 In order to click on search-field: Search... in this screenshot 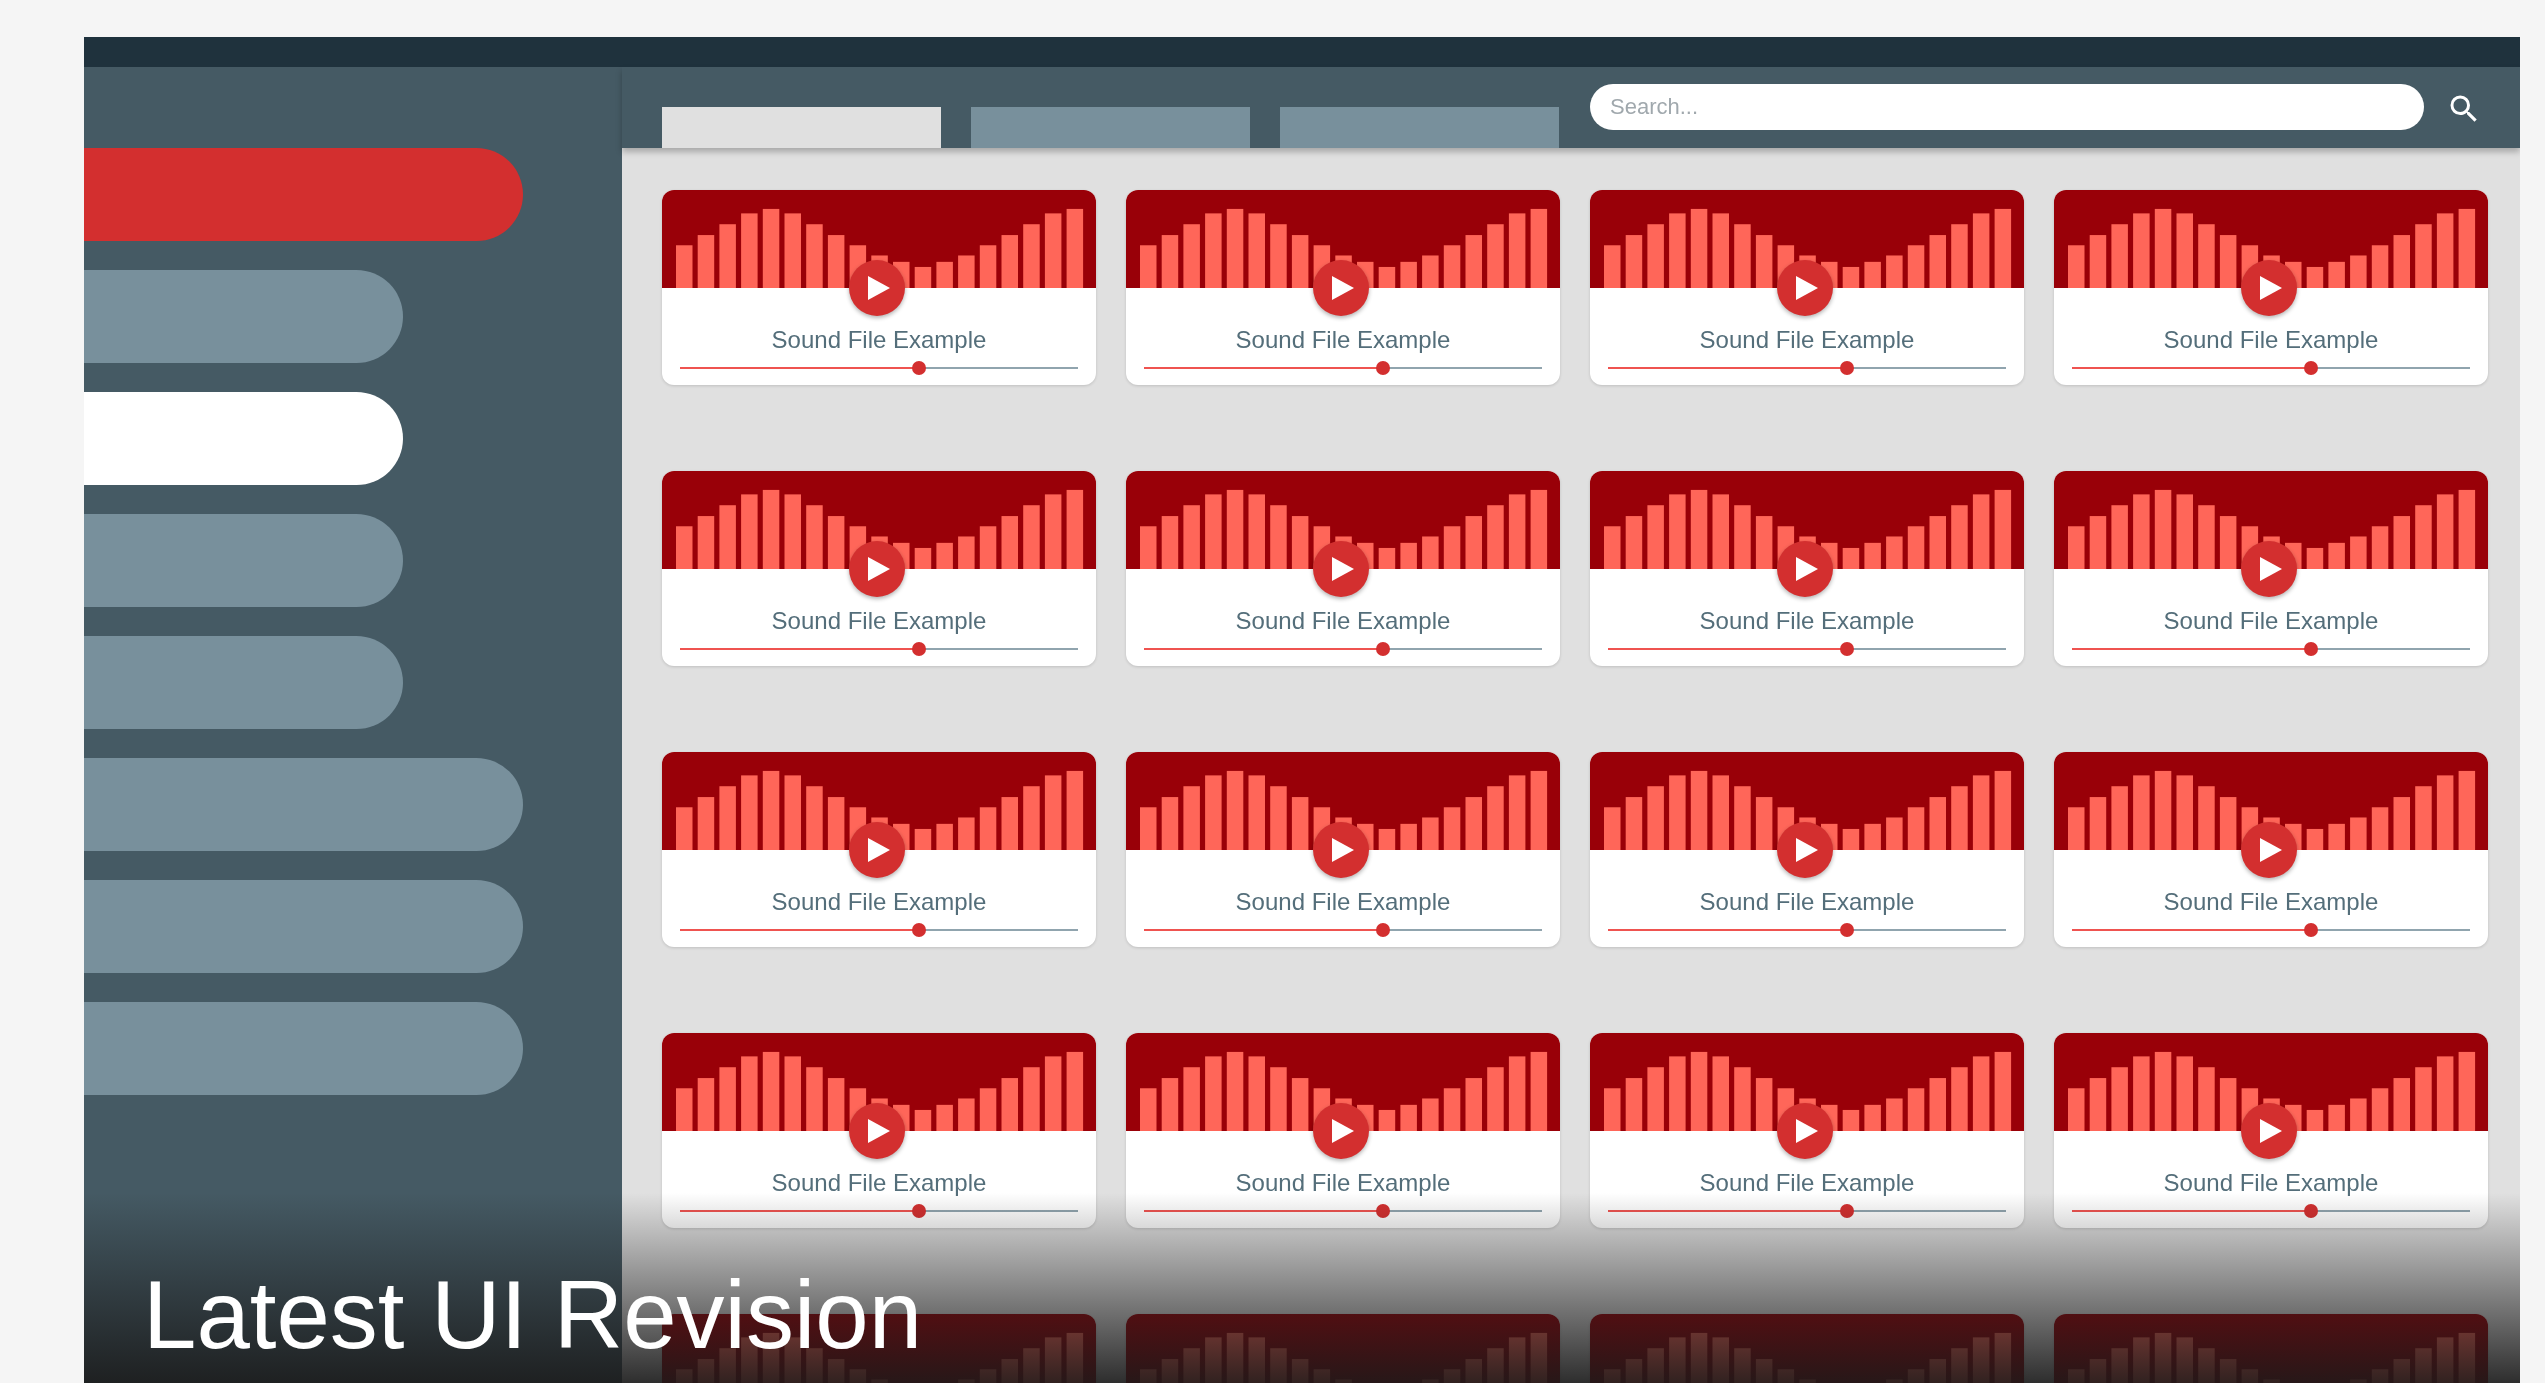, I will do `click(2007, 107)`.